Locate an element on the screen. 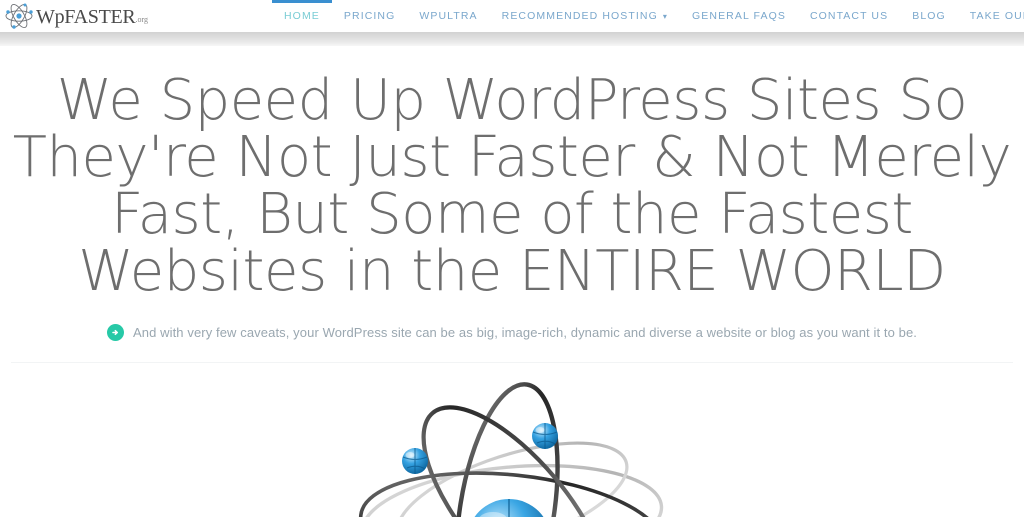 The height and width of the screenshot is (526, 1024). nav-item-wpultra: WPULTRA is located at coordinates (448, 16).